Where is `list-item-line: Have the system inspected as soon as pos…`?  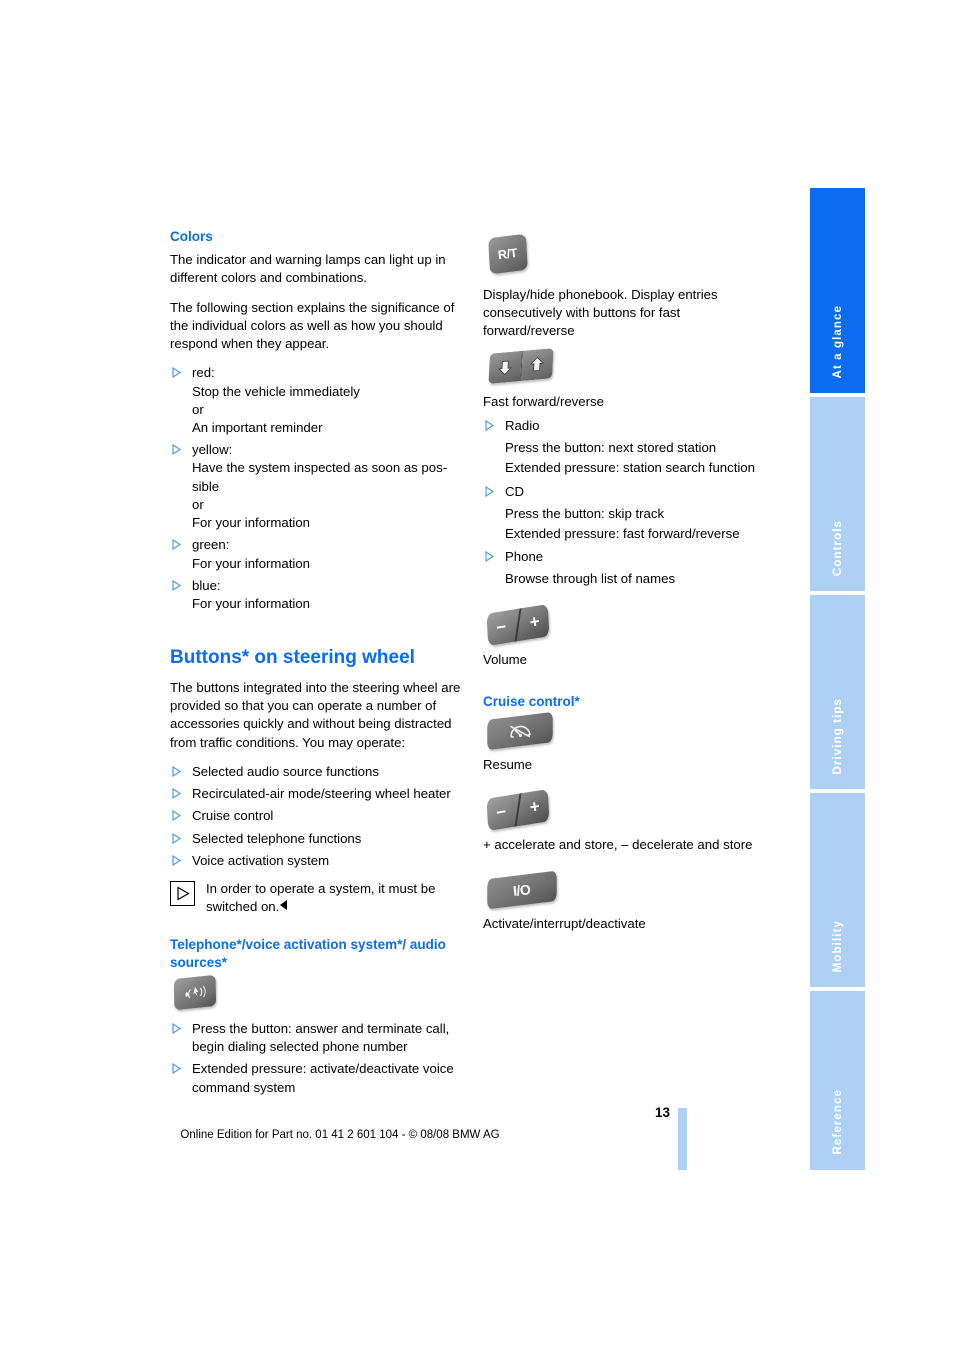 list-item-line: Have the system inspected as soon as pos… is located at coordinates (320, 477).